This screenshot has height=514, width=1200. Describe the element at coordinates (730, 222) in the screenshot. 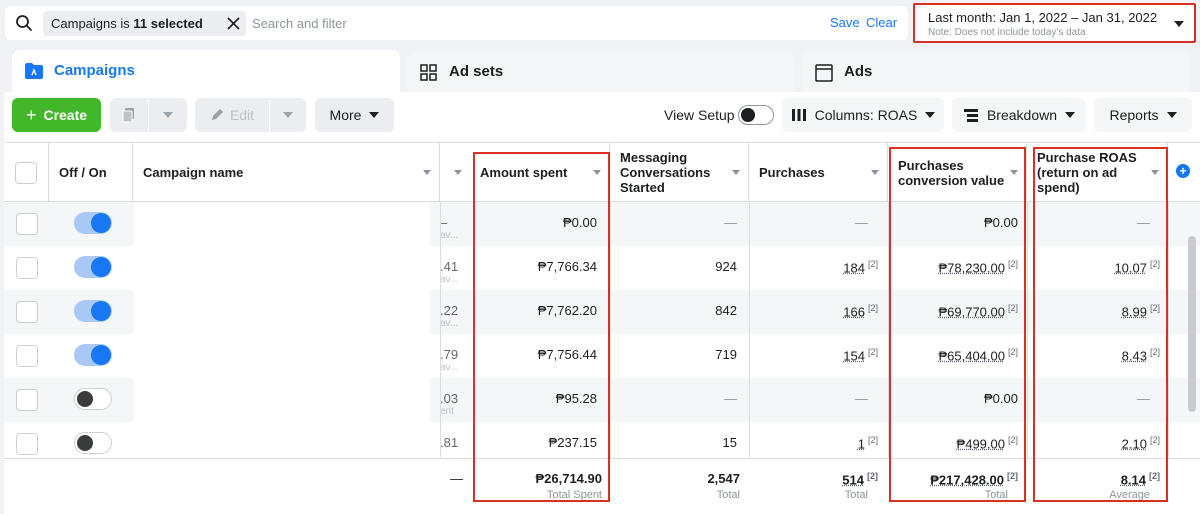

I see `messaging-cell: —` at that location.